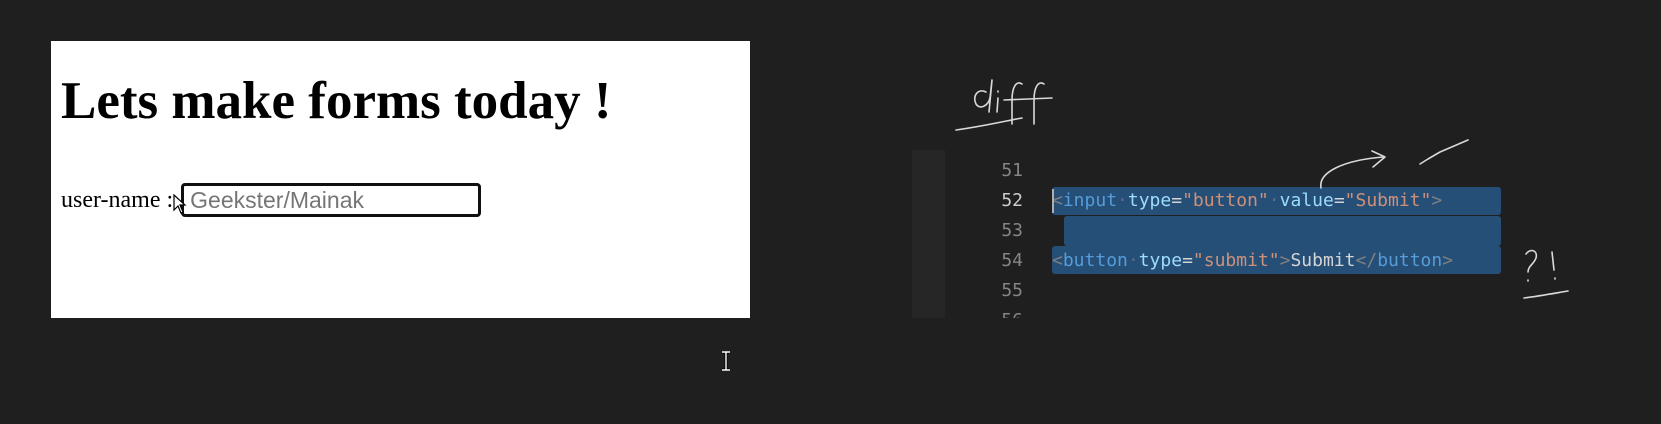 This screenshot has width=1661, height=424. Describe the element at coordinates (726, 361) in the screenshot. I see `ibeam-cursor-icon` at that location.